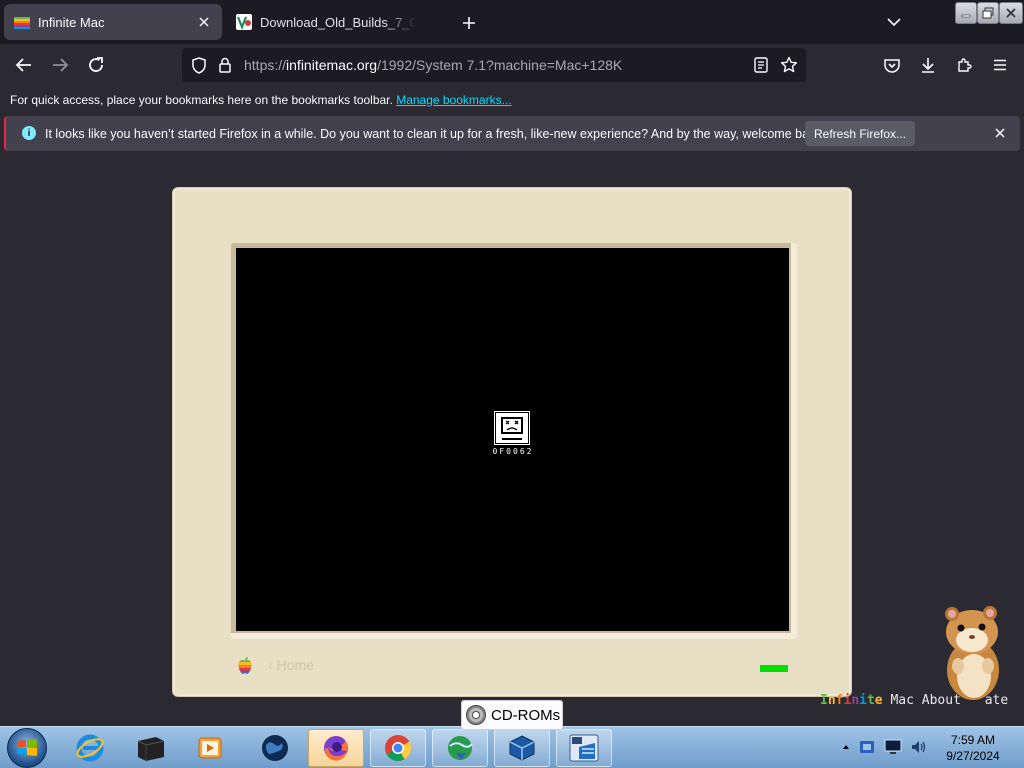  I want to click on network-monitor-icon, so click(893, 747).